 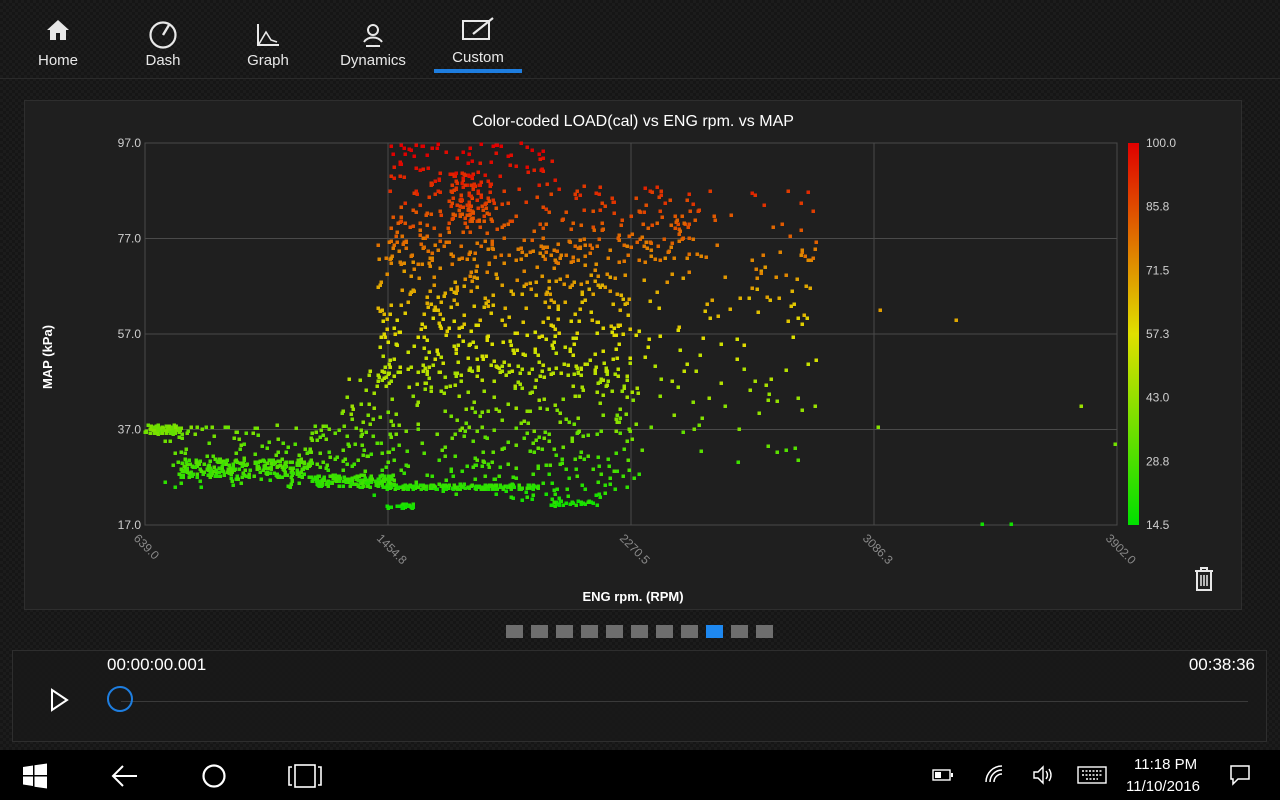 I want to click on delete-button, so click(x=1204, y=579).